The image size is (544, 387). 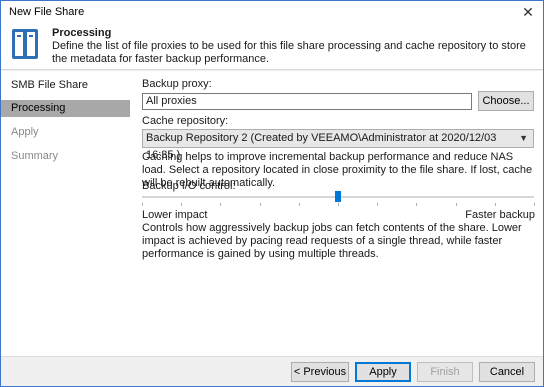 I want to click on sidebar-item-summary: Summary, so click(x=35, y=156).